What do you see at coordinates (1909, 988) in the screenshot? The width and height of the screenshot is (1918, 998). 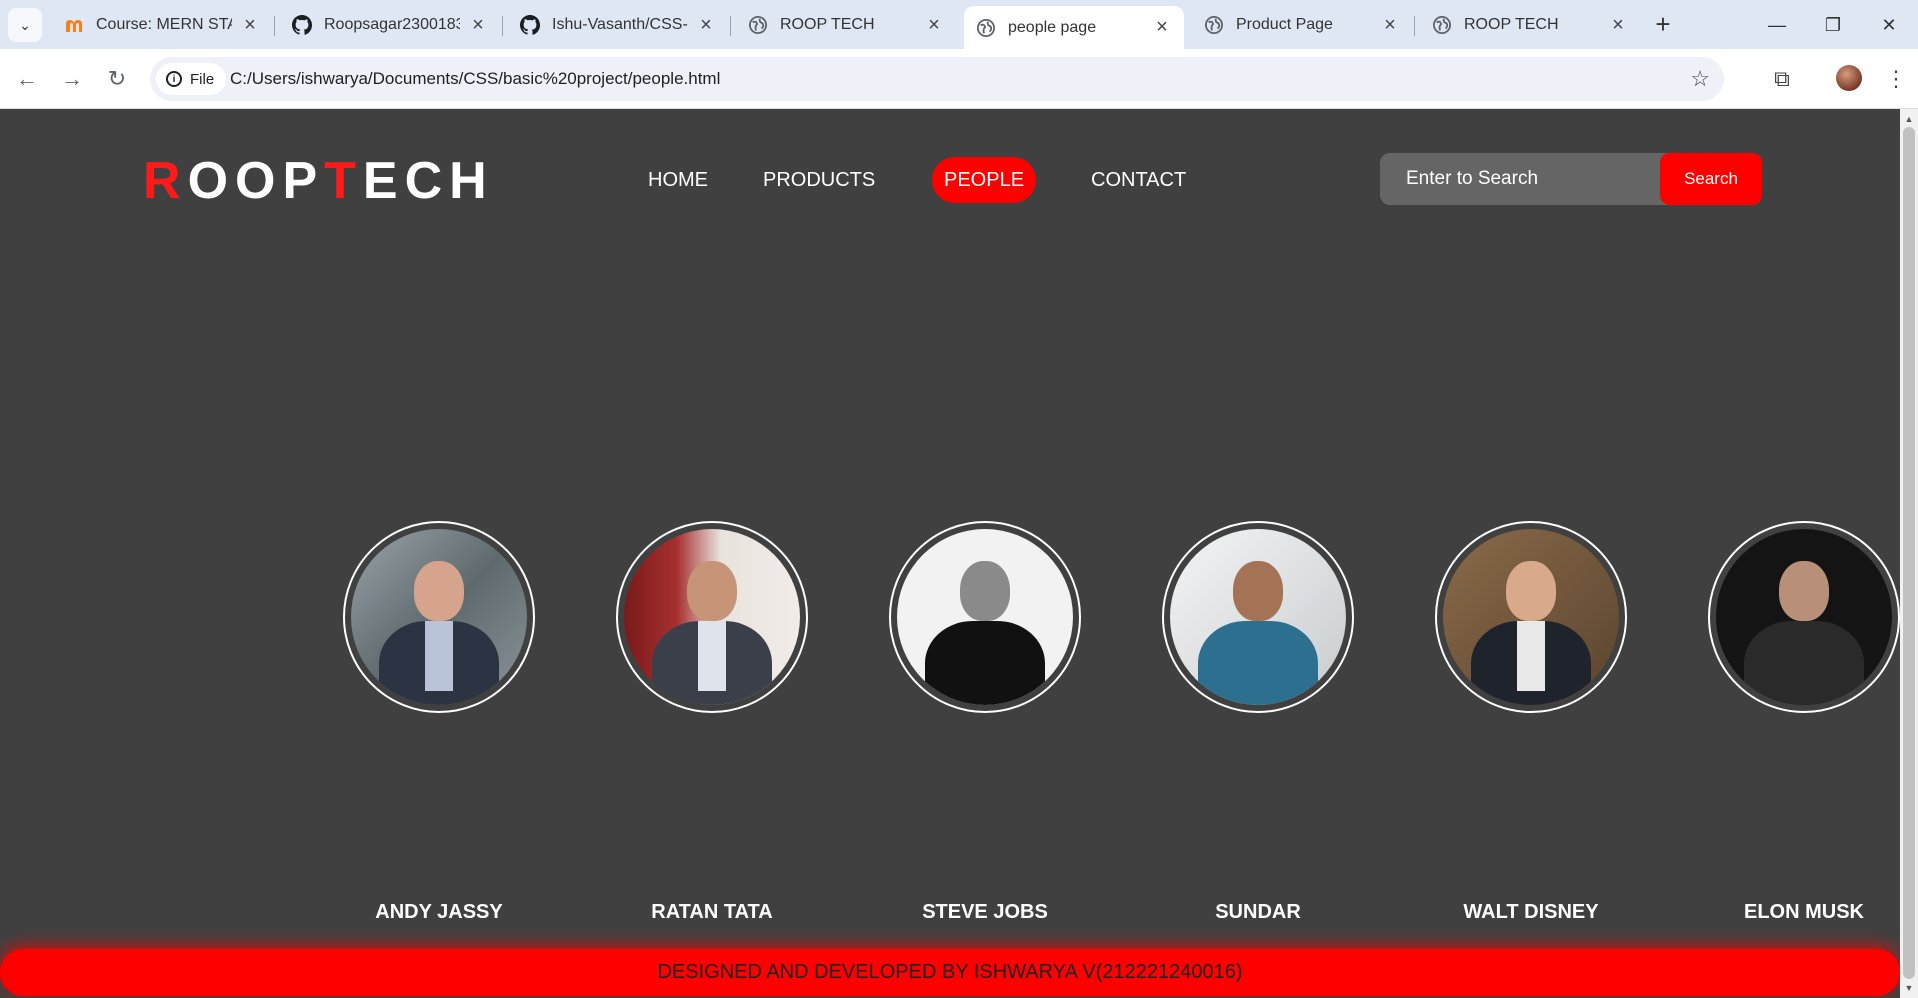 I see `scroll-down-icon: ▼` at bounding box center [1909, 988].